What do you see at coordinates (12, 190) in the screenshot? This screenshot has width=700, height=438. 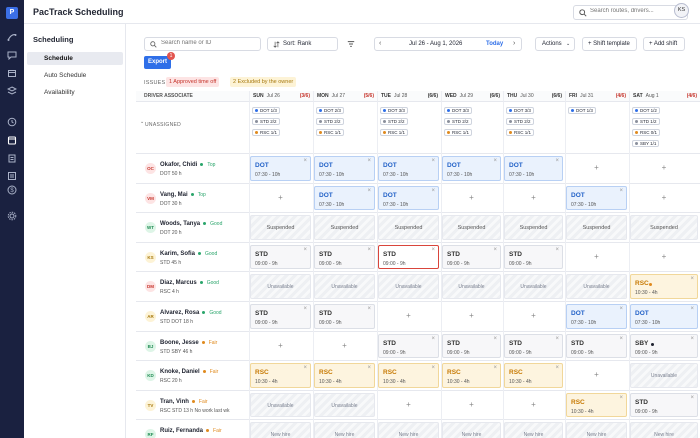 I see `dollar-icon: $` at bounding box center [12, 190].